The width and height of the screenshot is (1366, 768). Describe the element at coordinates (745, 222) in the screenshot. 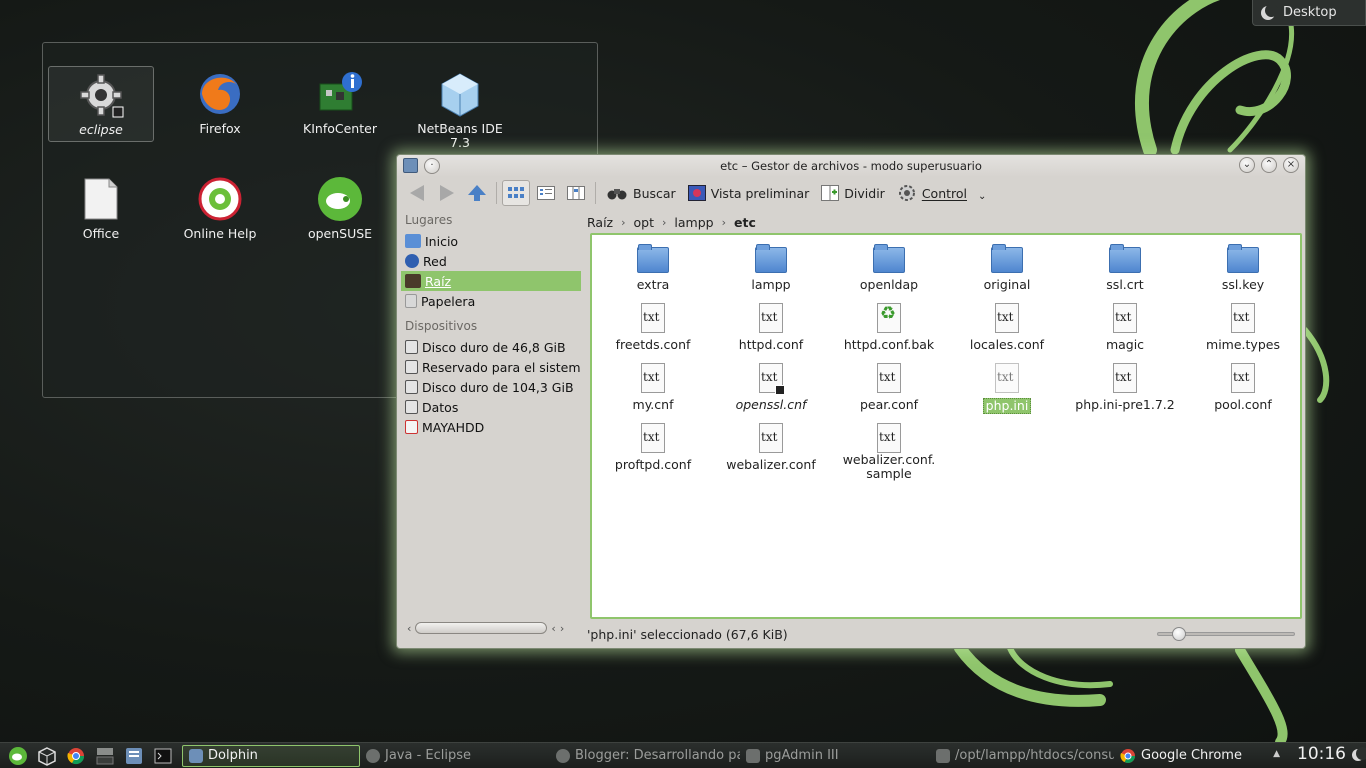

I see `breadcrumb-item-etc: etc` at that location.